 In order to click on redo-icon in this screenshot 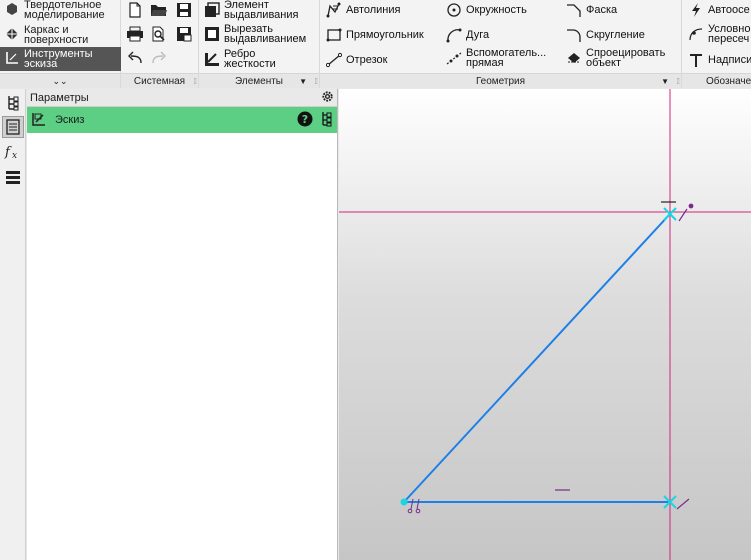, I will do `click(159, 58)`.